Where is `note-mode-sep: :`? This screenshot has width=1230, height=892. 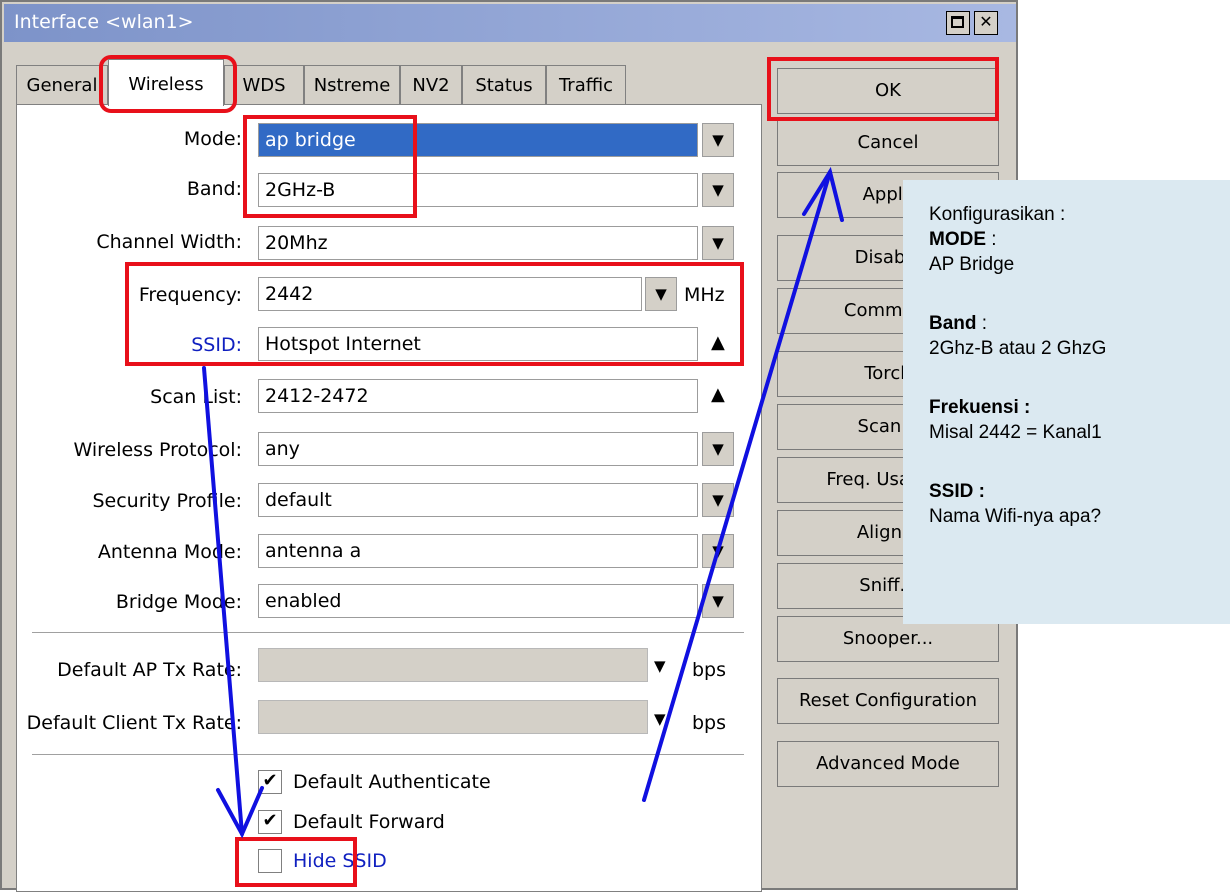 note-mode-sep: : is located at coordinates (991, 239).